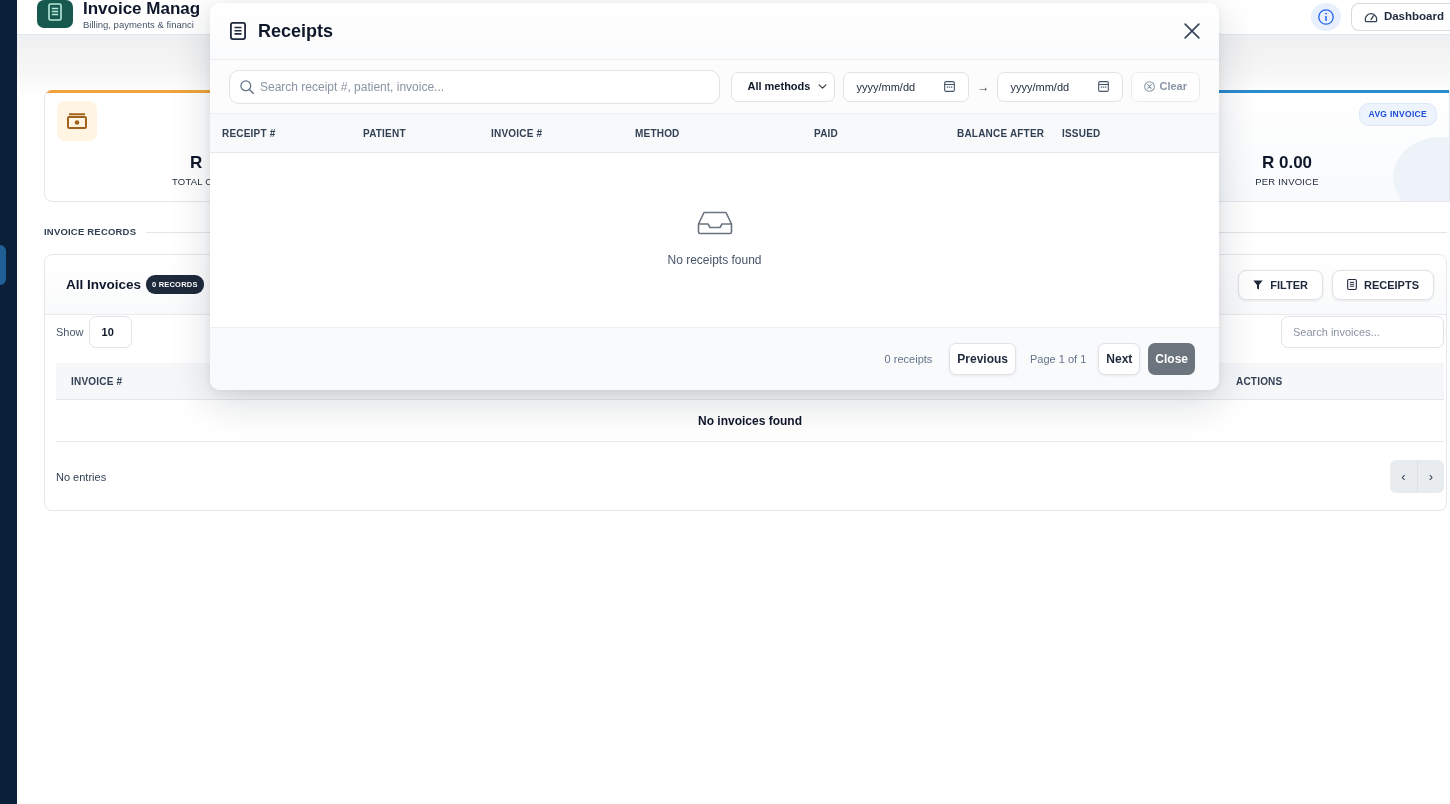 Image resolution: width=1450 pixels, height=804 pixels. What do you see at coordinates (77, 121) in the screenshot?
I see `banknote-icon` at bounding box center [77, 121].